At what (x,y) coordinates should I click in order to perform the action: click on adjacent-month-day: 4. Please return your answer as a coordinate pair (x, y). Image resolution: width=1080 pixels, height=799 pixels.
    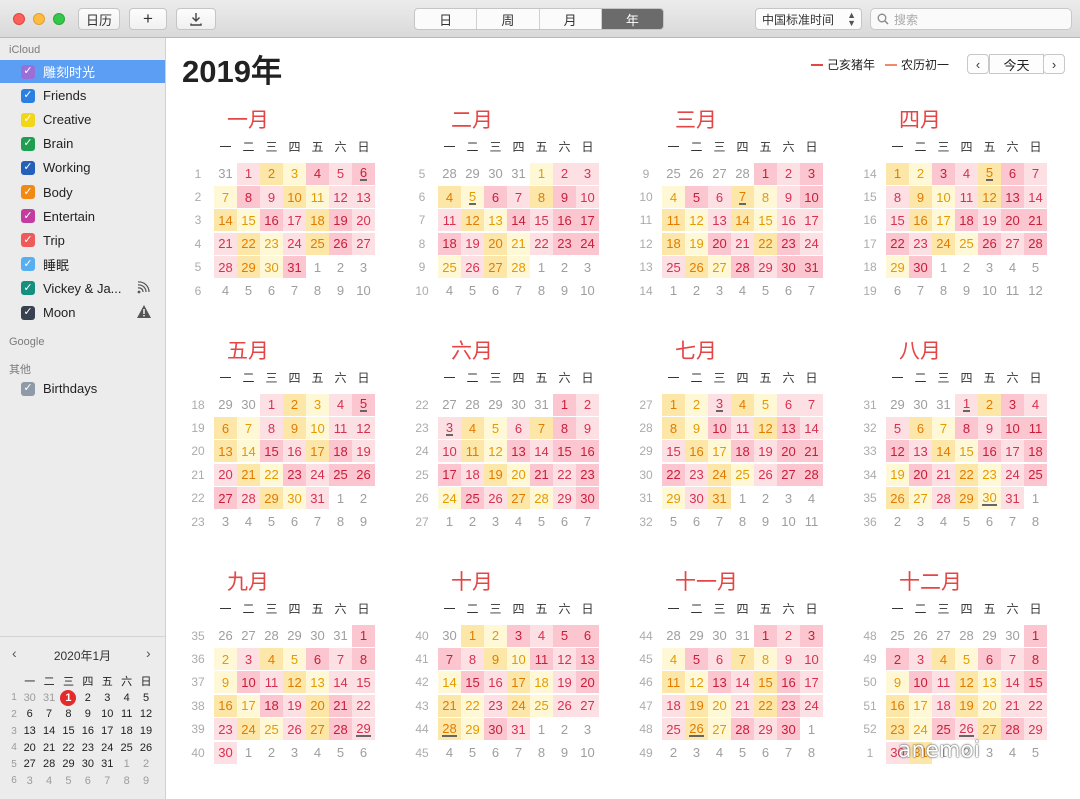
    Looking at the image, I should click on (719, 753).